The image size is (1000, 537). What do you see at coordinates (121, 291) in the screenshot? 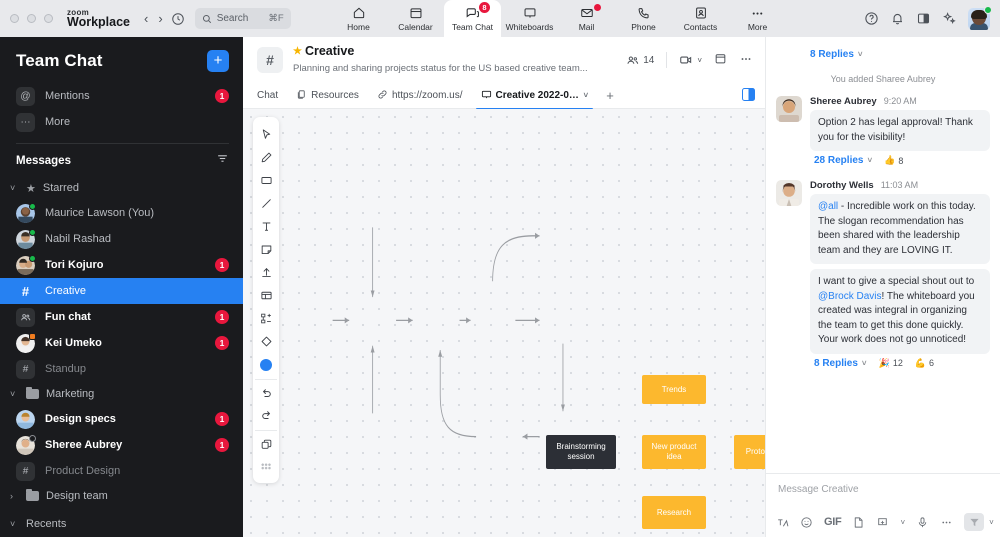
I see `sidebar-item-creative: # Creative` at bounding box center [121, 291].